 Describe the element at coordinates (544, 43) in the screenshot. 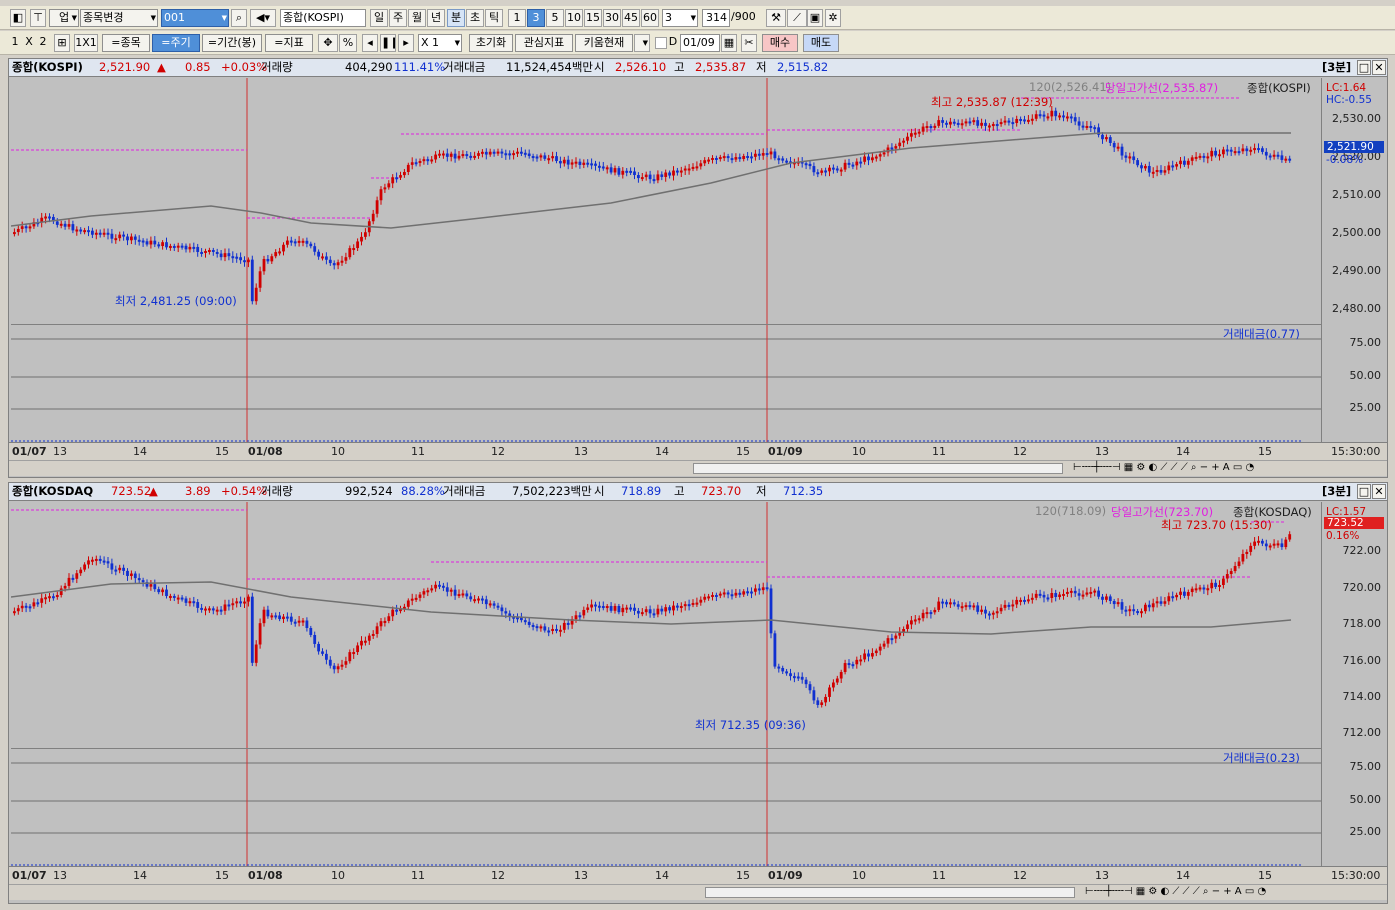

I see `interest-indicator-button: 관심지표` at that location.